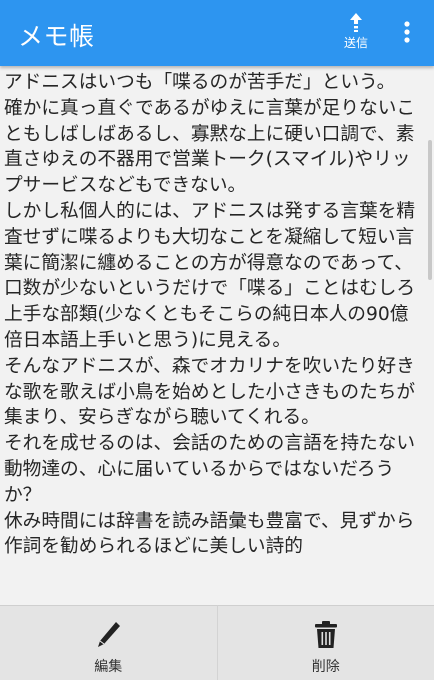 The height and width of the screenshot is (680, 434). Describe the element at coordinates (355, 43) in the screenshot. I see `send-label: 送信` at that location.